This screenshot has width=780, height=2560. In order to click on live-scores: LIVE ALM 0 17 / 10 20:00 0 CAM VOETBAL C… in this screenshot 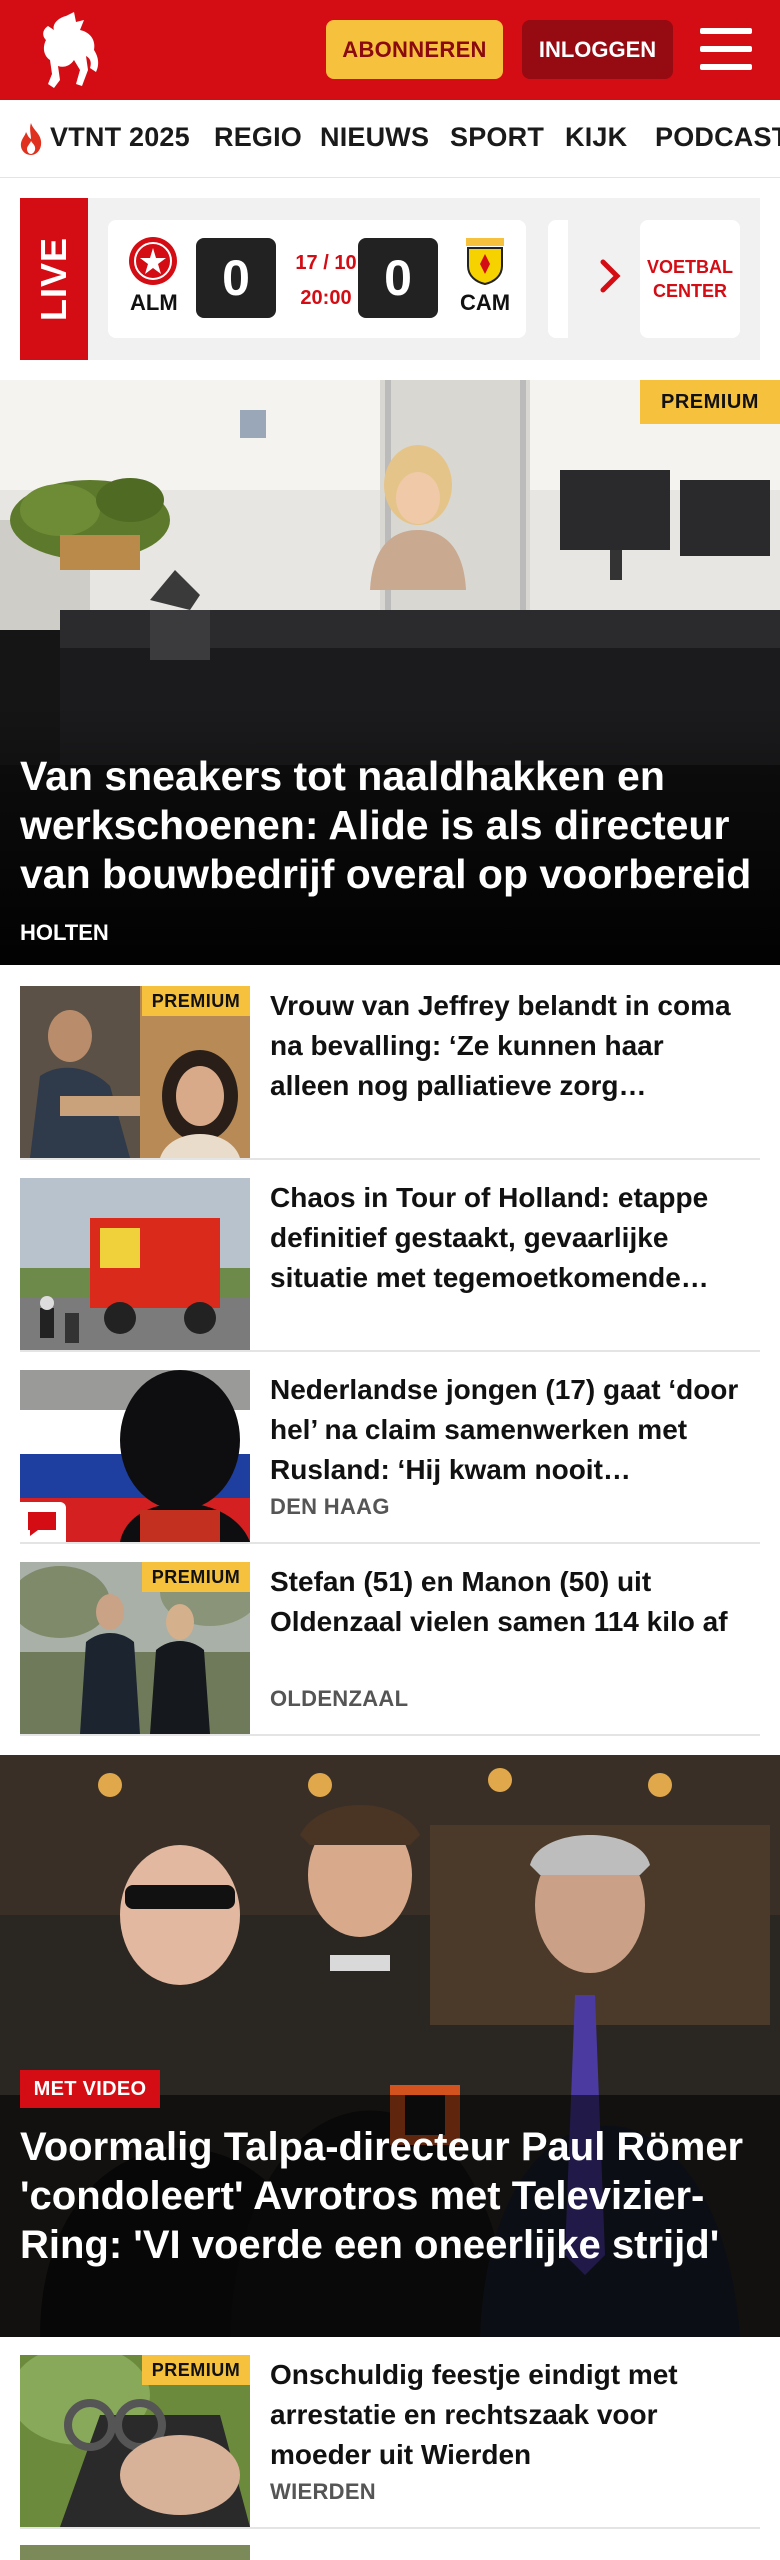, I will do `click(390, 279)`.